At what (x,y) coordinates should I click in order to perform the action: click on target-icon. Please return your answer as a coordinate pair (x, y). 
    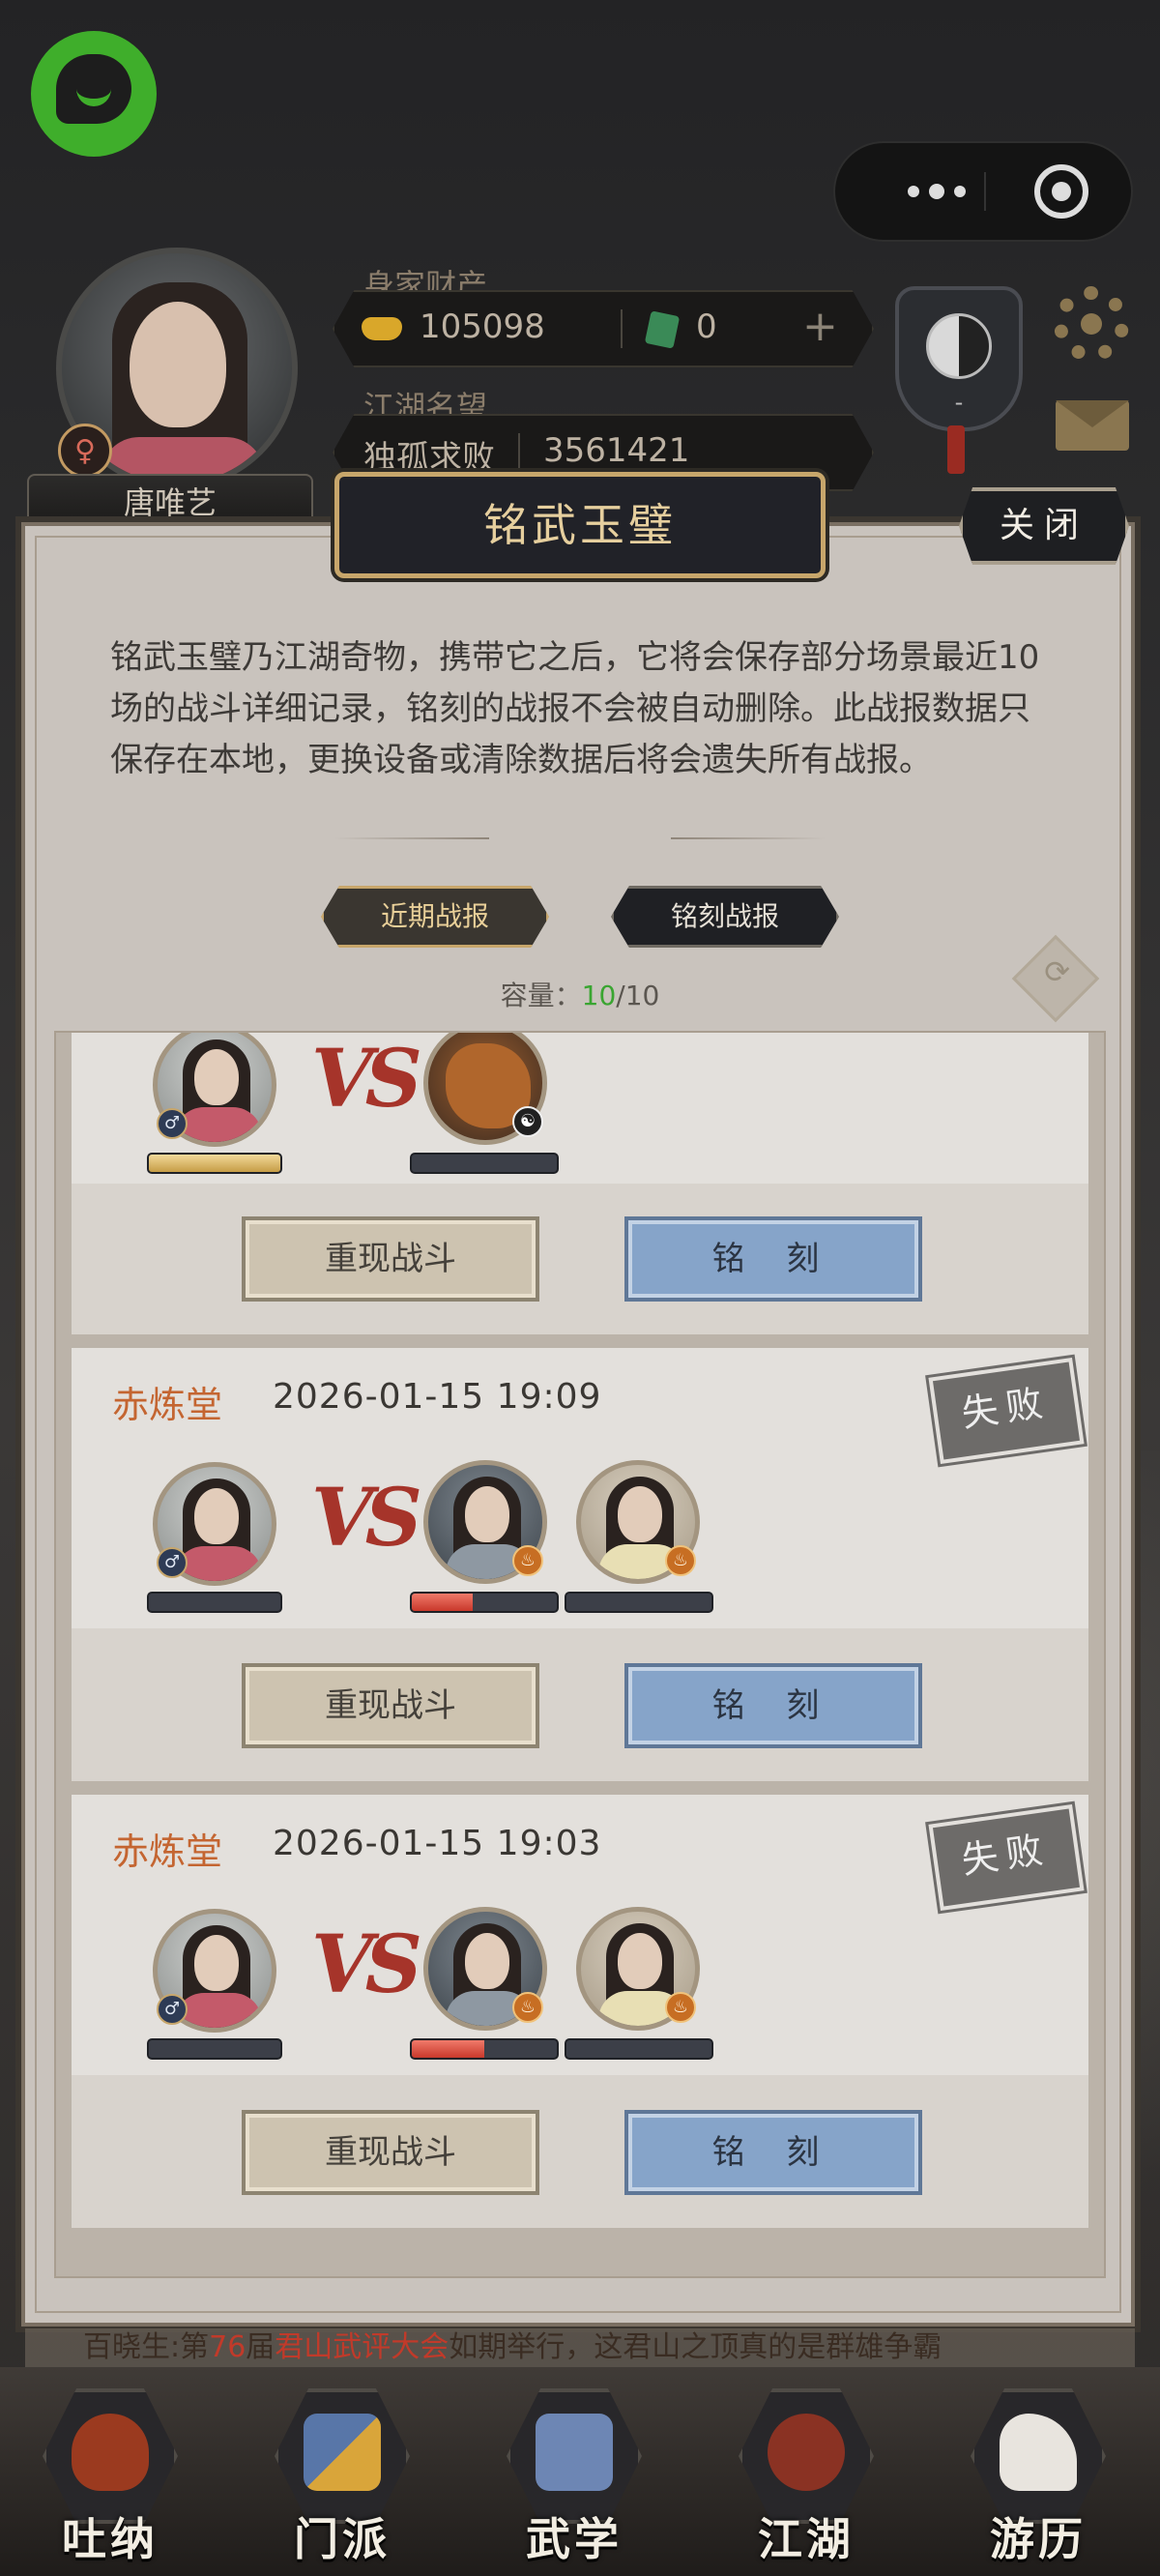
    Looking at the image, I should click on (1061, 191).